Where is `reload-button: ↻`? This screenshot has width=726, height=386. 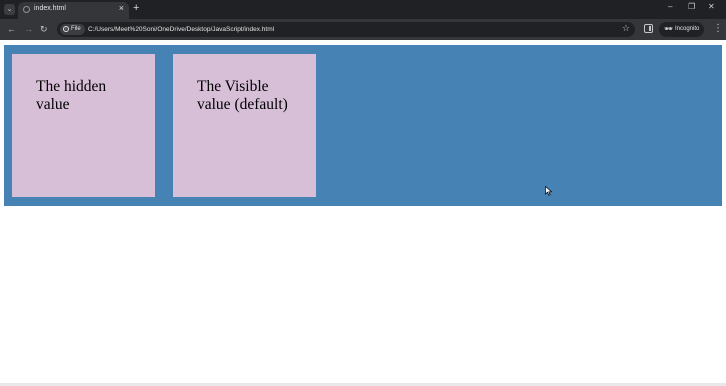
reload-button: ↻ is located at coordinates (44, 29).